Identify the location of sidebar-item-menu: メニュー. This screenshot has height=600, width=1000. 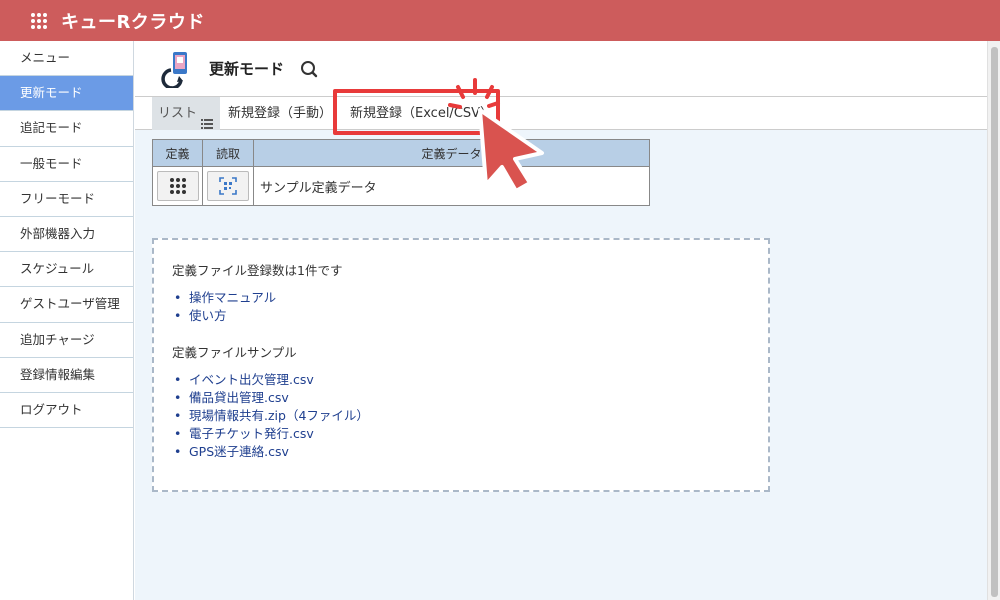
(66, 59).